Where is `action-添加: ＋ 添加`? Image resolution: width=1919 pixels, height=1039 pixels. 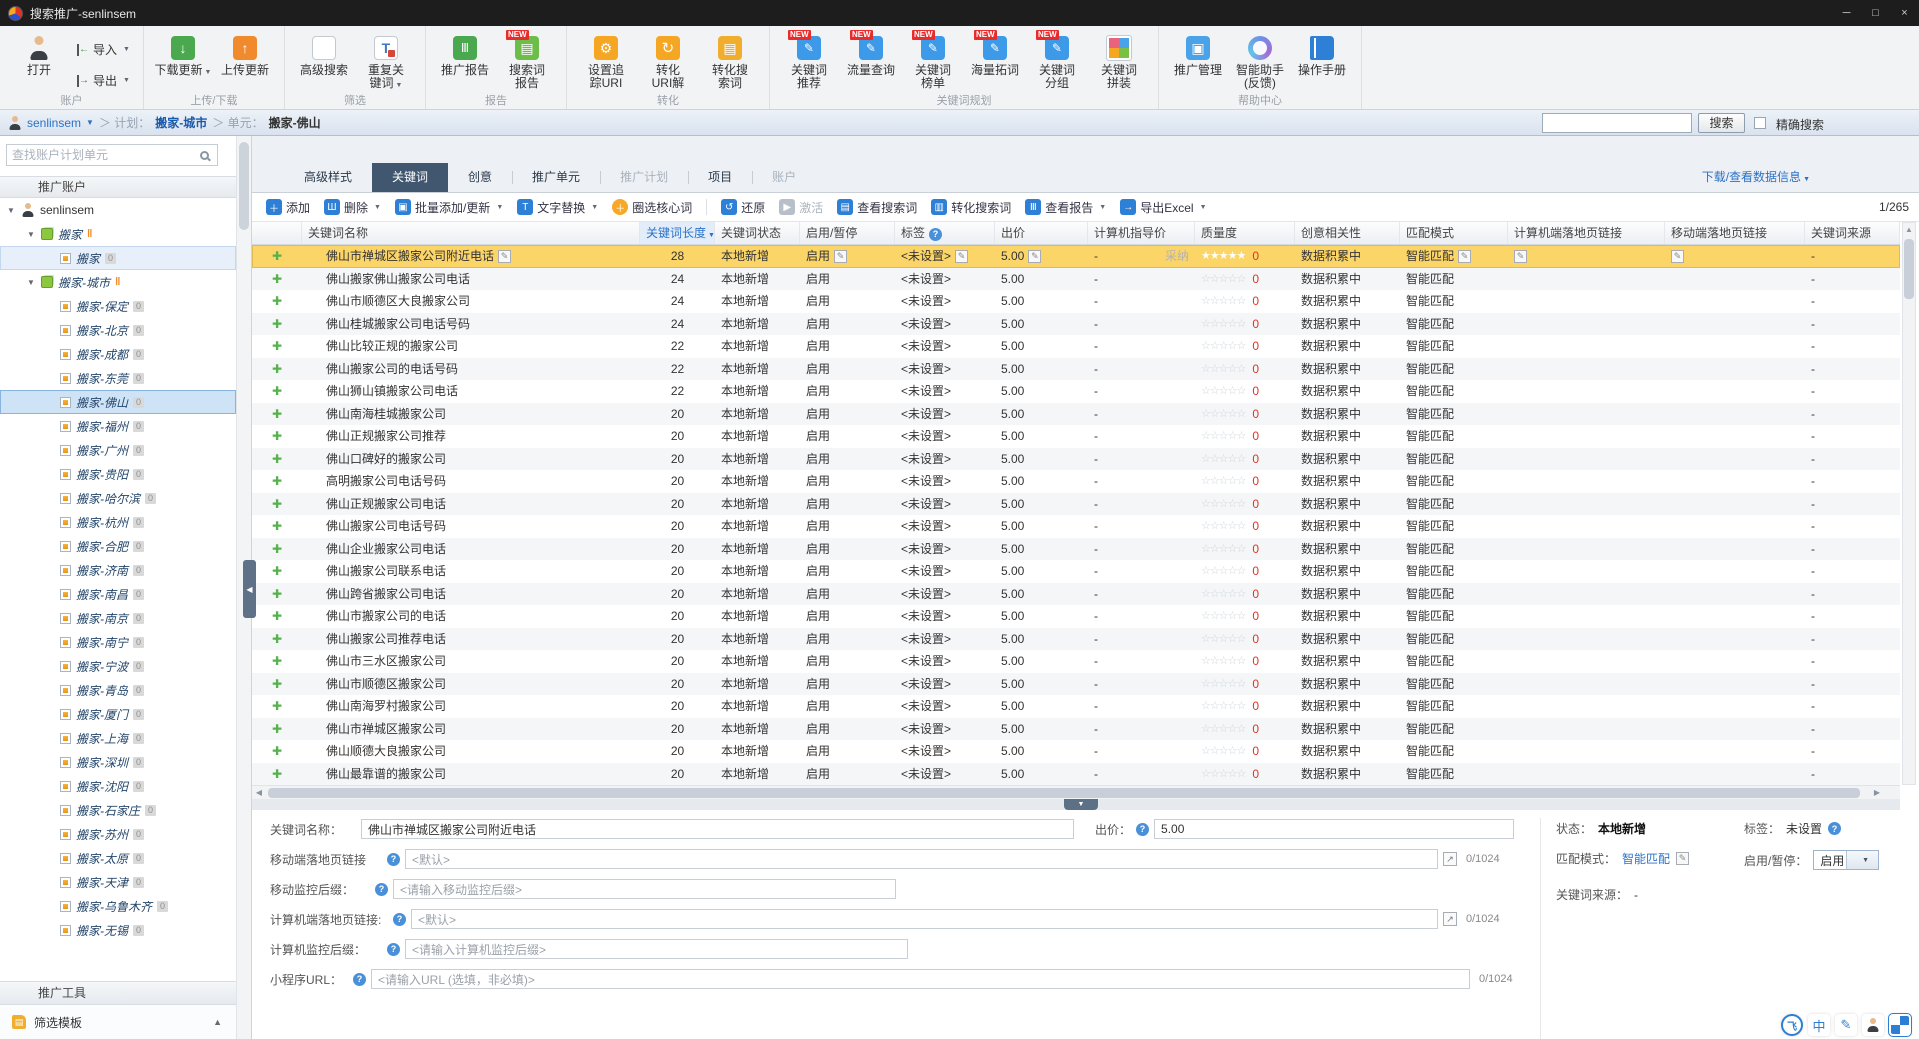
action-添加: ＋ 添加 is located at coordinates (288, 207).